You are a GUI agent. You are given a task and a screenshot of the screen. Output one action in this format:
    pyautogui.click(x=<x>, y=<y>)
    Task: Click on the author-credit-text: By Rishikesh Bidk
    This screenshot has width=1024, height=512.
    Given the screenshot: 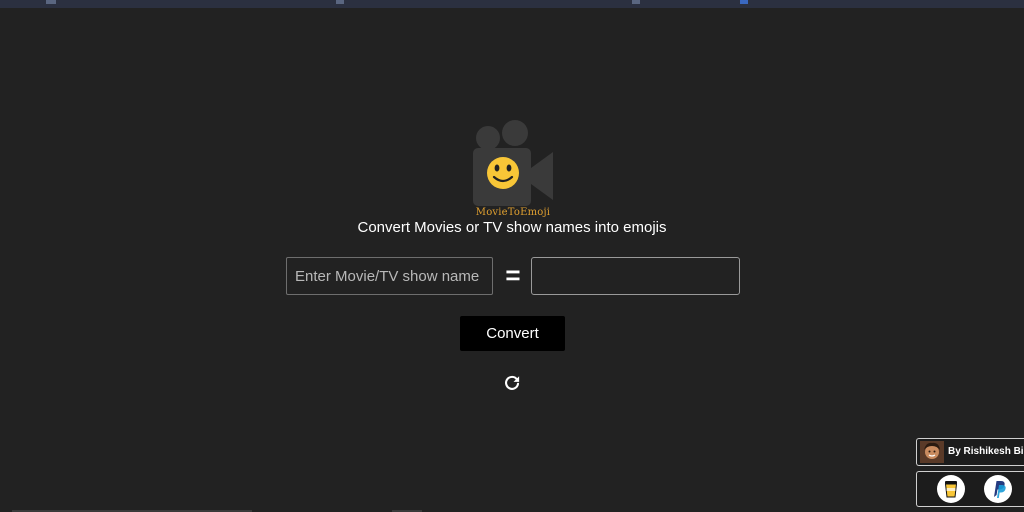 What is the action you would take?
    pyautogui.click(x=986, y=451)
    